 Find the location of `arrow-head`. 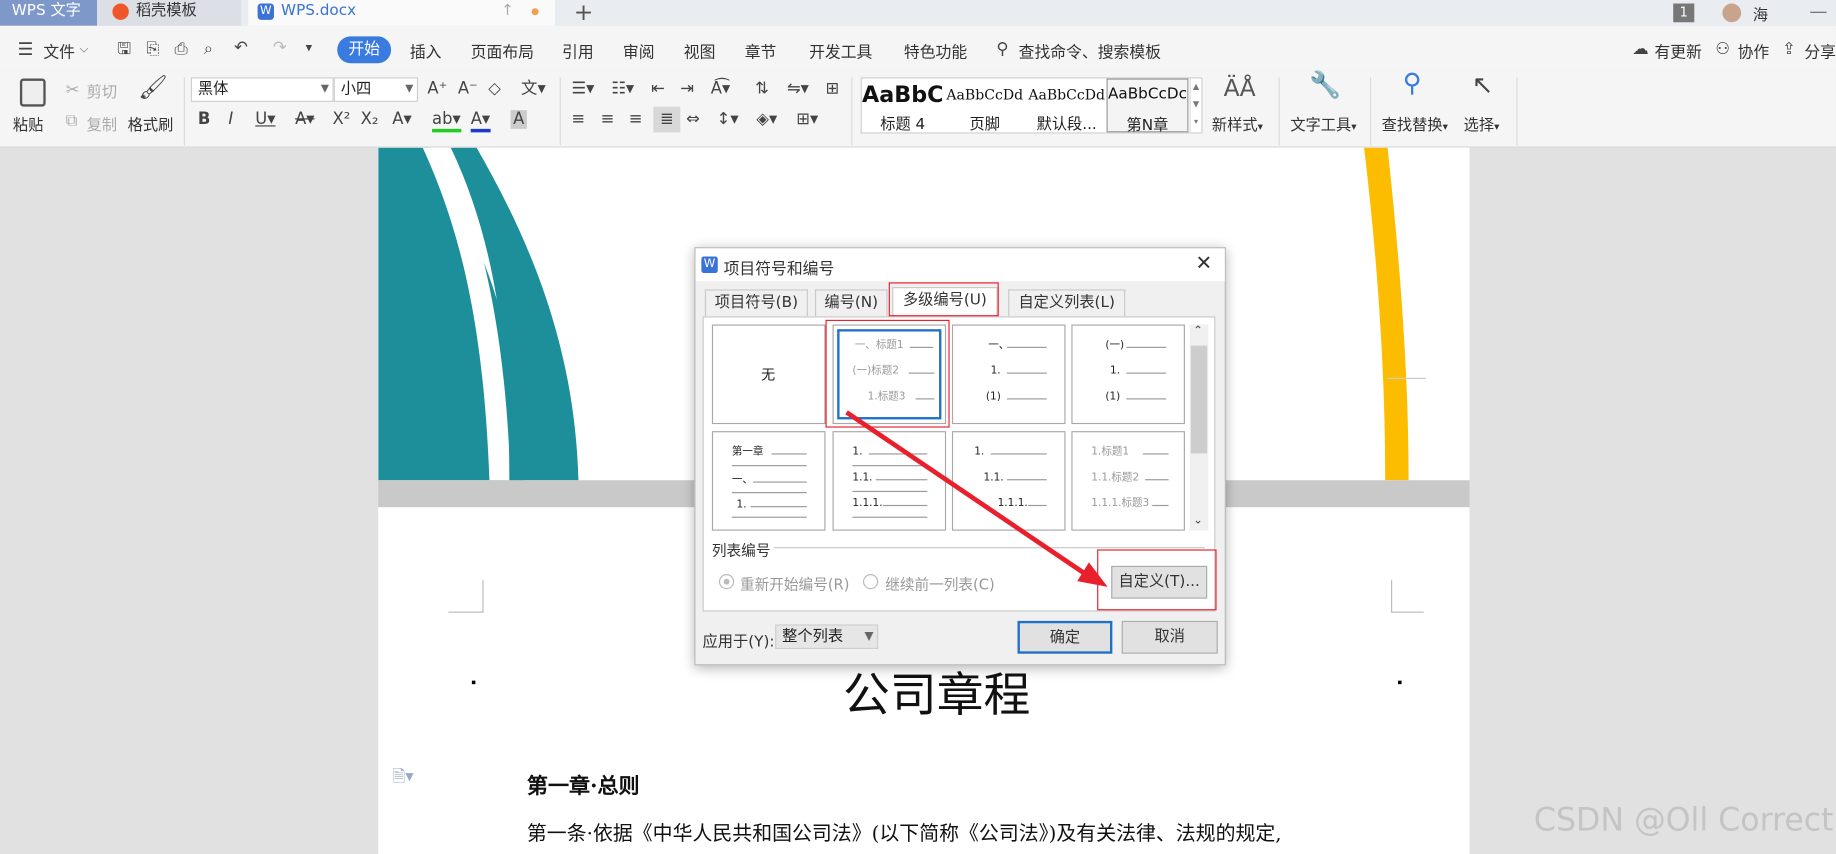

arrow-head is located at coordinates (1092, 574).